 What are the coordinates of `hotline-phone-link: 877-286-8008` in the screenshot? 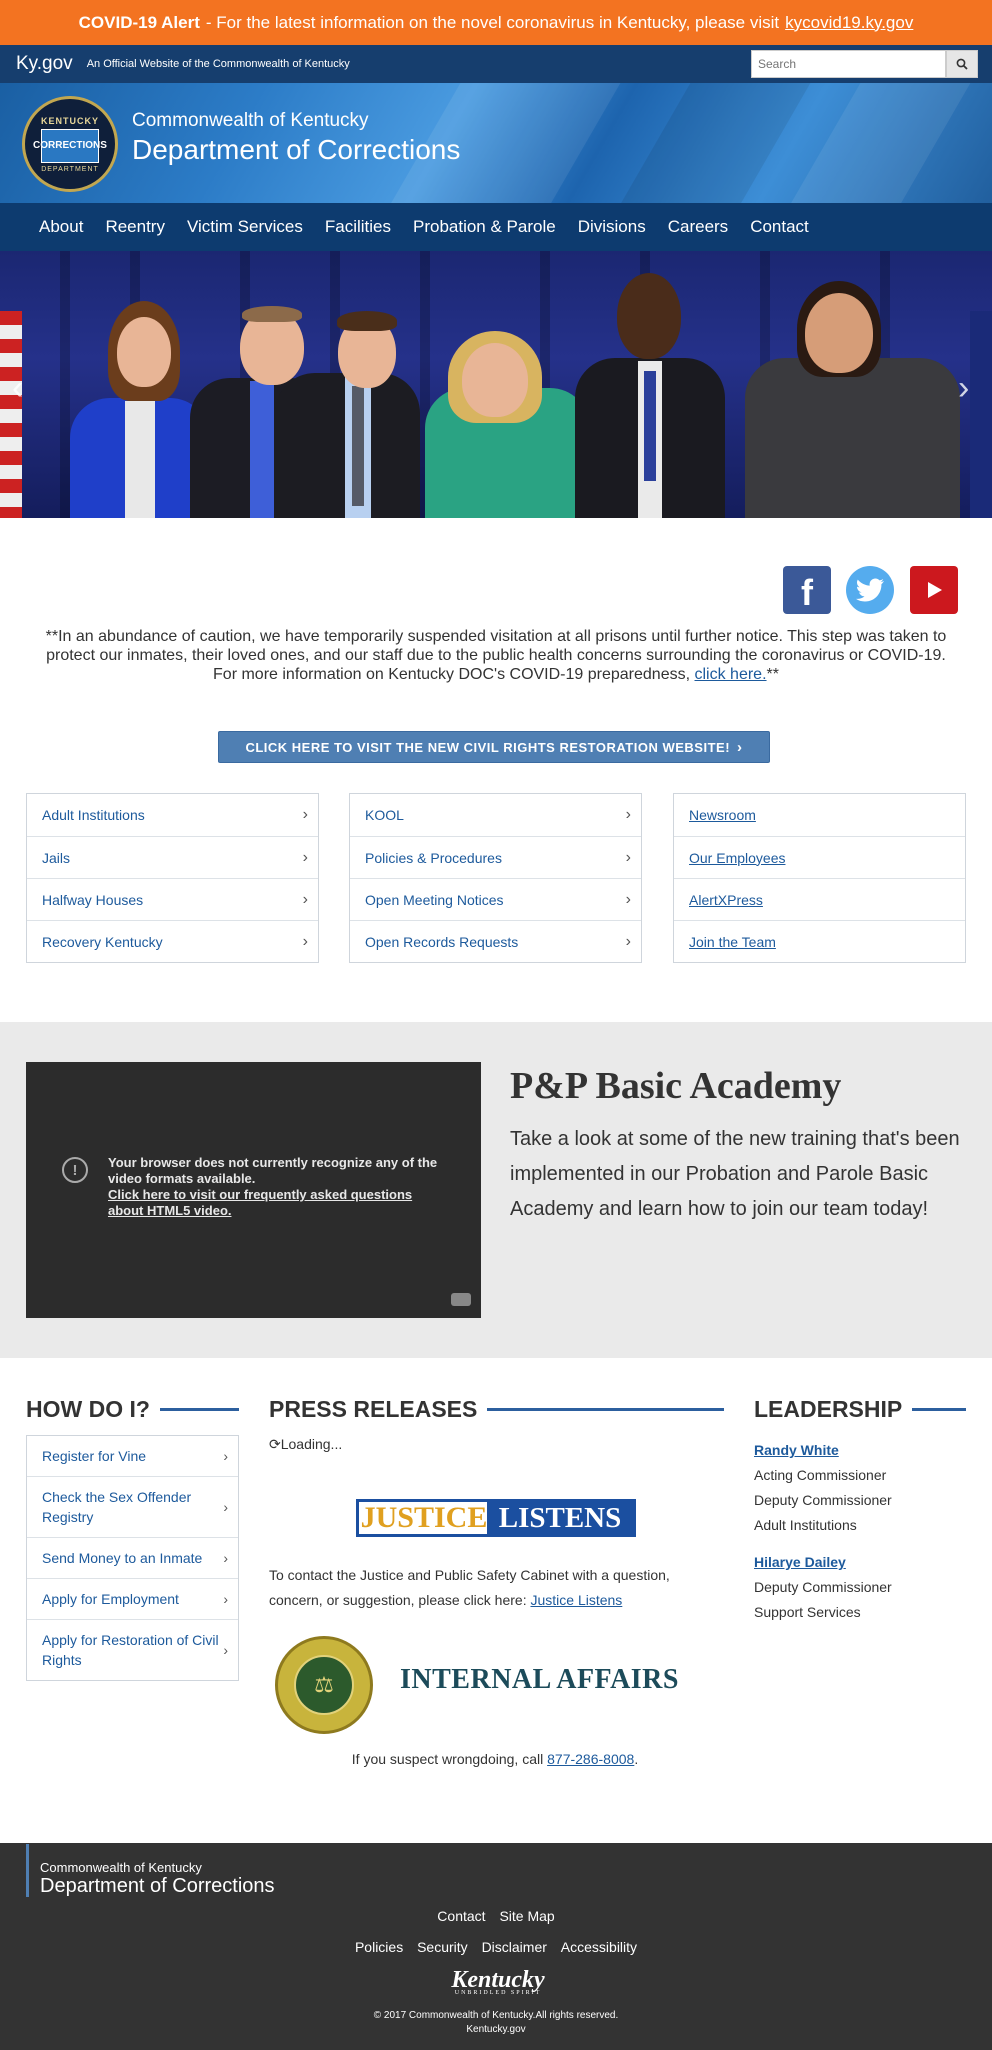 It's located at (590, 1759).